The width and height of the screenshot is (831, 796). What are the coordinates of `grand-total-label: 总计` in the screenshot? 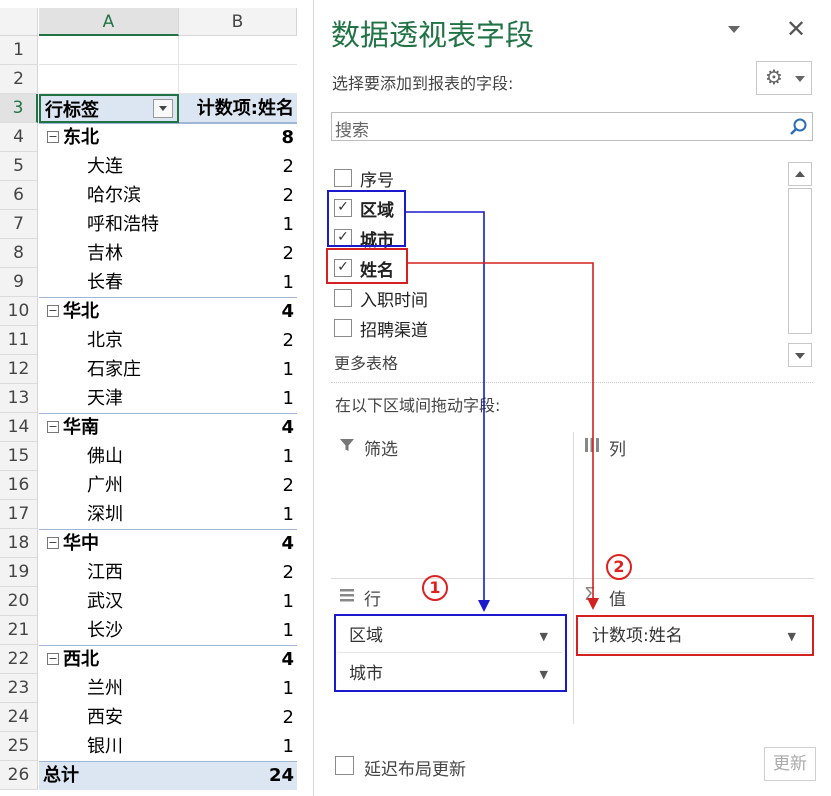 It's located at (109, 775).